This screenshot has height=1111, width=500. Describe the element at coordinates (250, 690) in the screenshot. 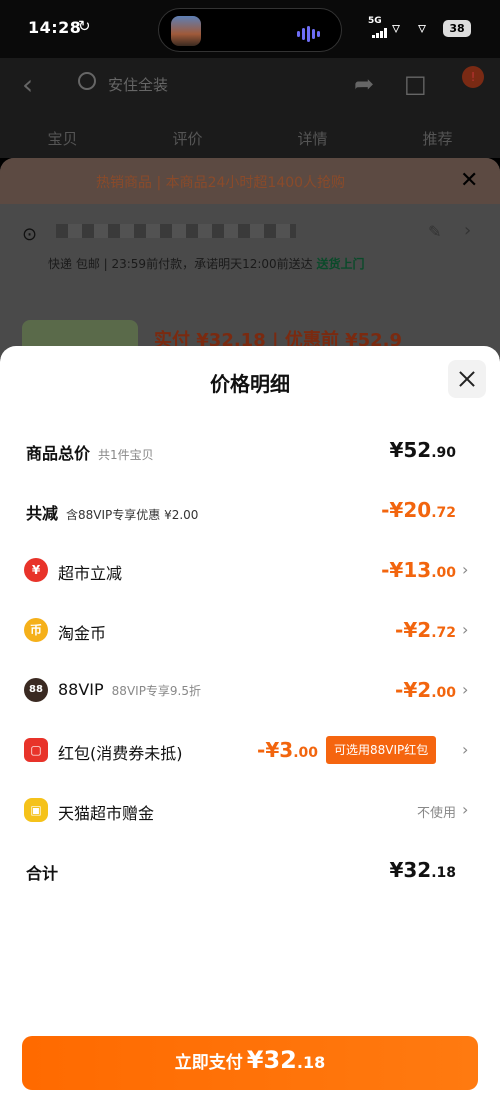

I see `row-88vip: 88 88VIP 88VIP专享9.5折 -¥2.00 ›` at that location.